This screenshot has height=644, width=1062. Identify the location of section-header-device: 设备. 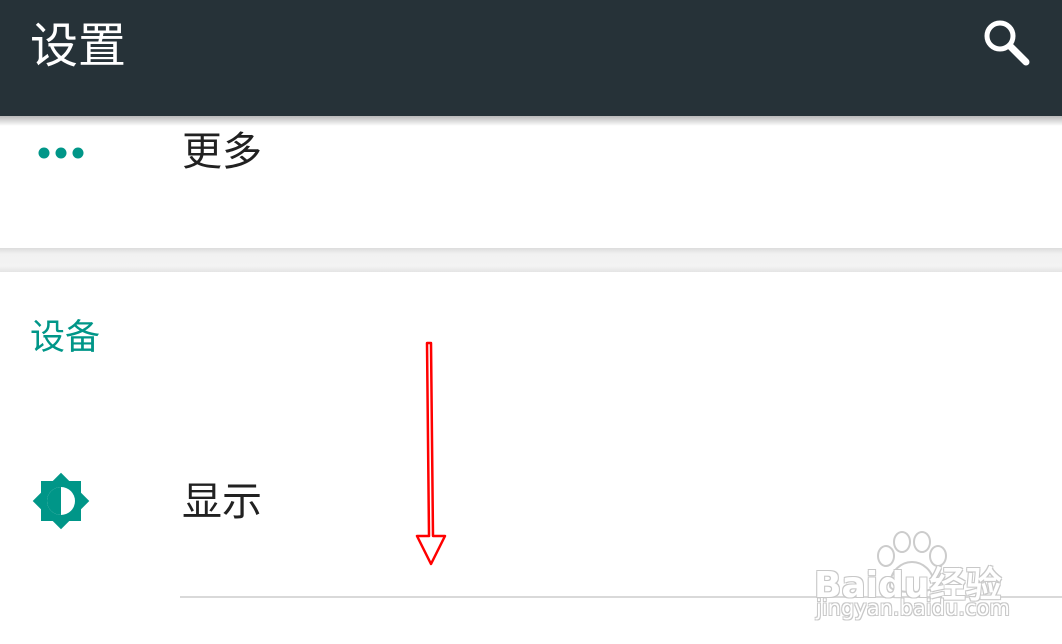
(65, 338).